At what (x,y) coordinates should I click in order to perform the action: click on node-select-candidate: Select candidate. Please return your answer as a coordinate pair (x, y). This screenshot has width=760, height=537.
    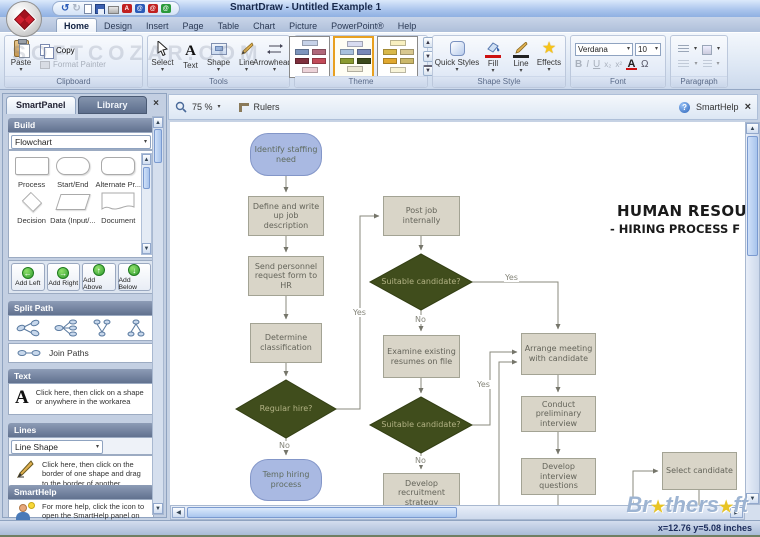
    Looking at the image, I should click on (699, 471).